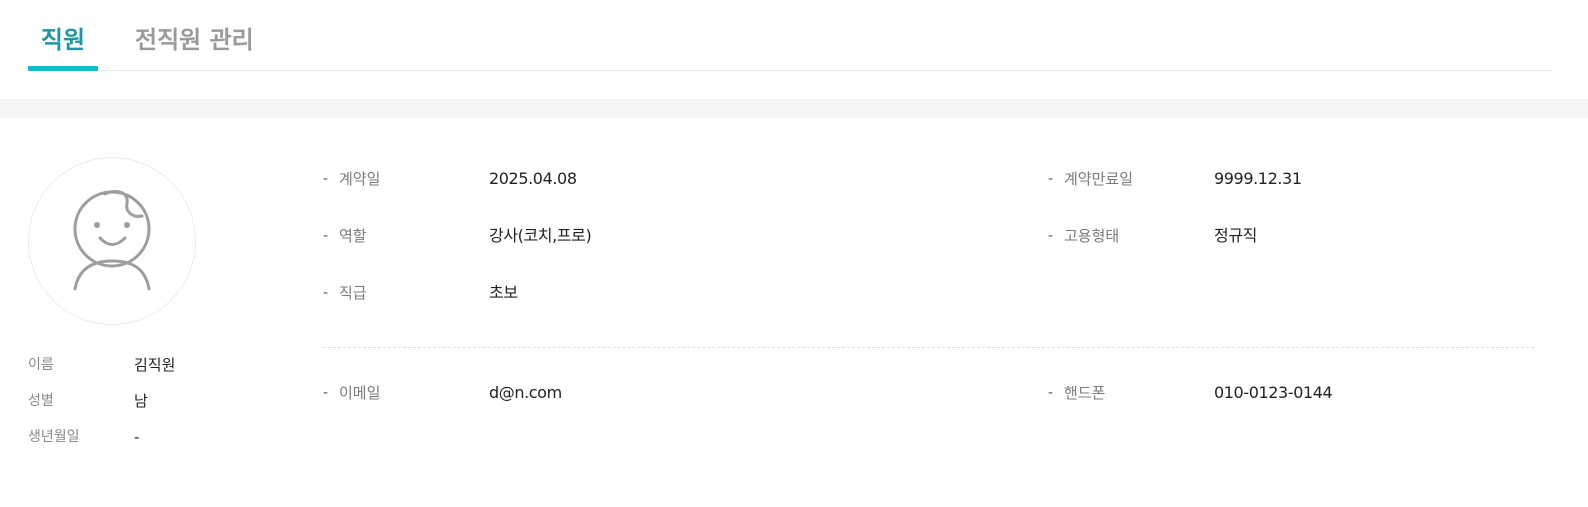 The height and width of the screenshot is (507, 1588). I want to click on gender-row: 성별 남, so click(158, 401).